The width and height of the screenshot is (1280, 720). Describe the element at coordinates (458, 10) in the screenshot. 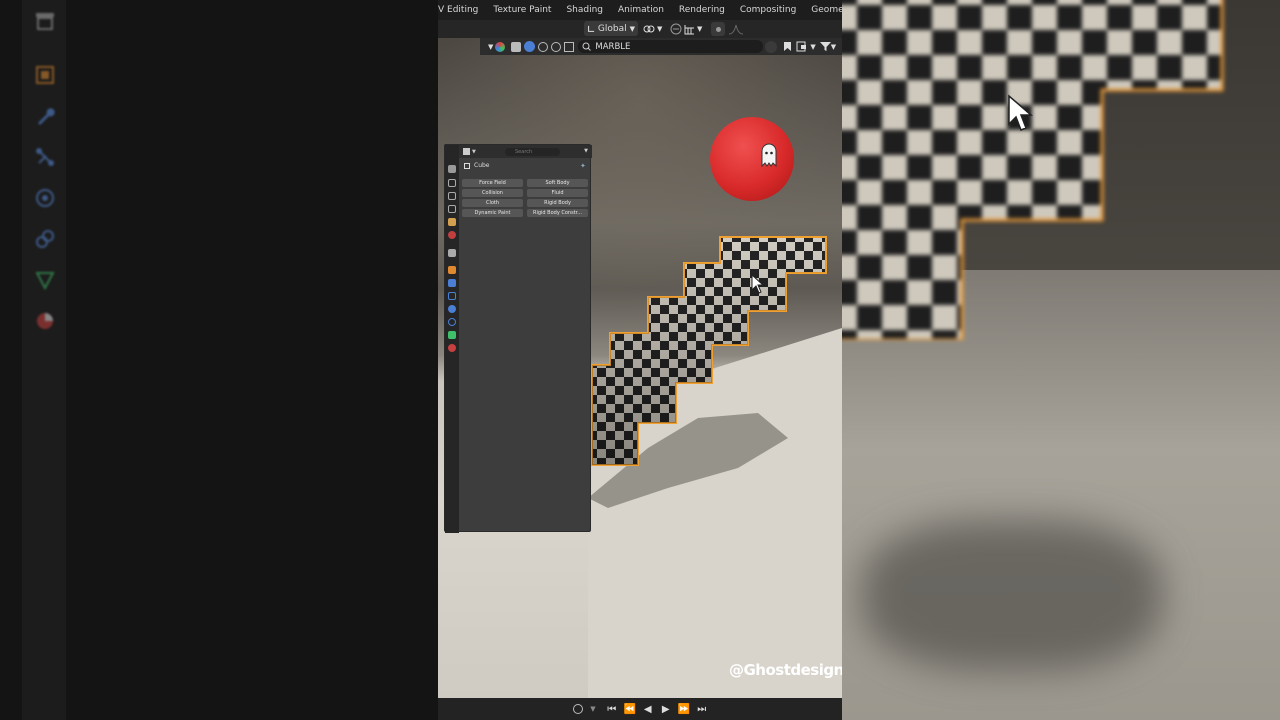

I see `tab-uv-editing: V Editing` at that location.